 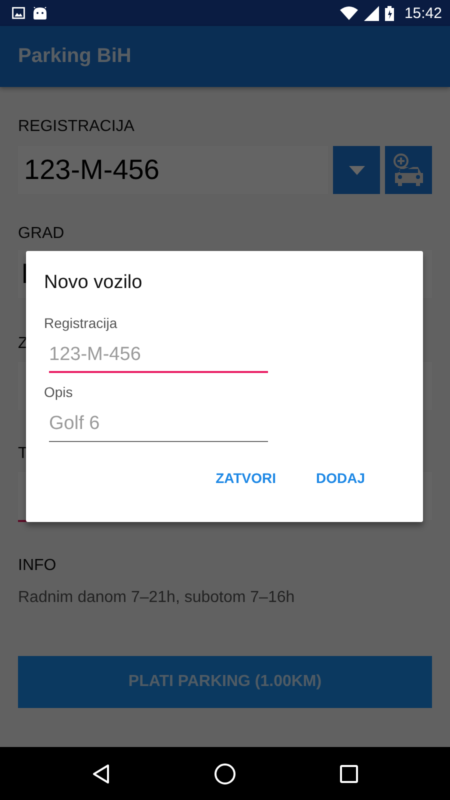 What do you see at coordinates (37, 566) in the screenshot?
I see `section-label: INFO` at bounding box center [37, 566].